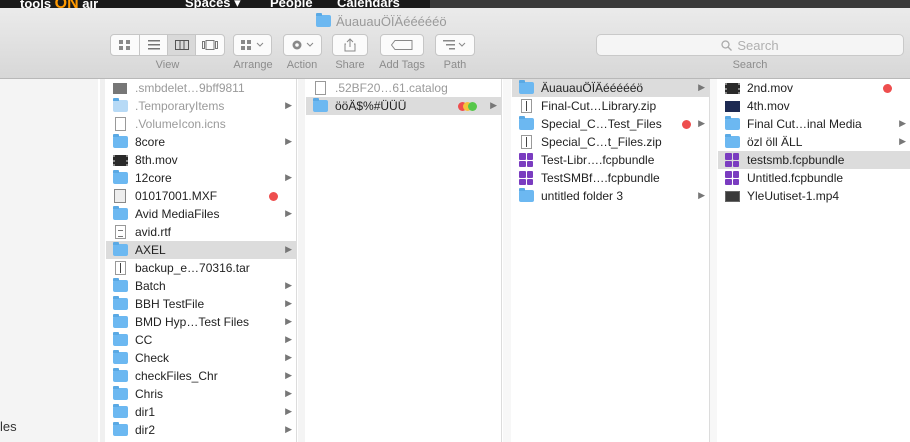 This screenshot has height=442, width=910. Describe the element at coordinates (180, 106) in the screenshot. I see `item-name: .TemporaryItems` at that location.